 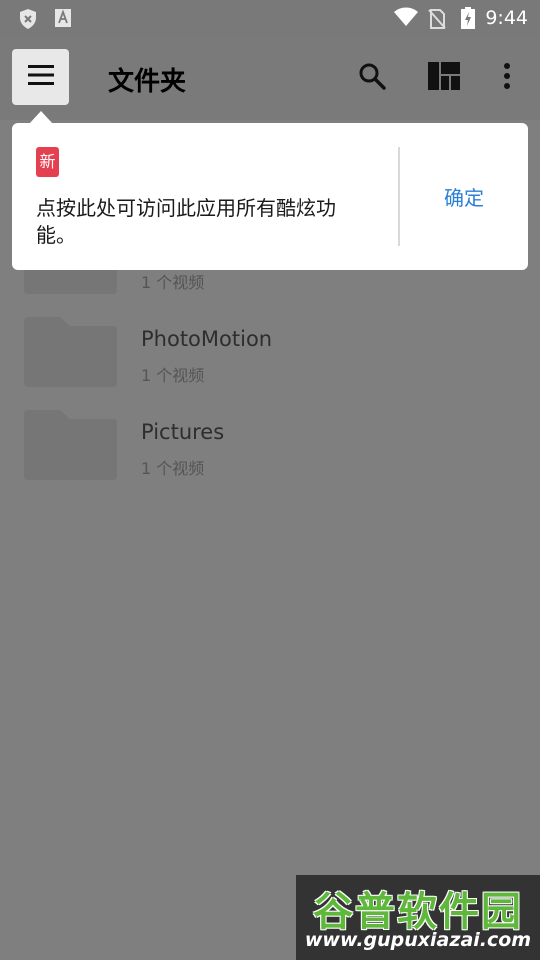 I want to click on search-icon, so click(x=372, y=78).